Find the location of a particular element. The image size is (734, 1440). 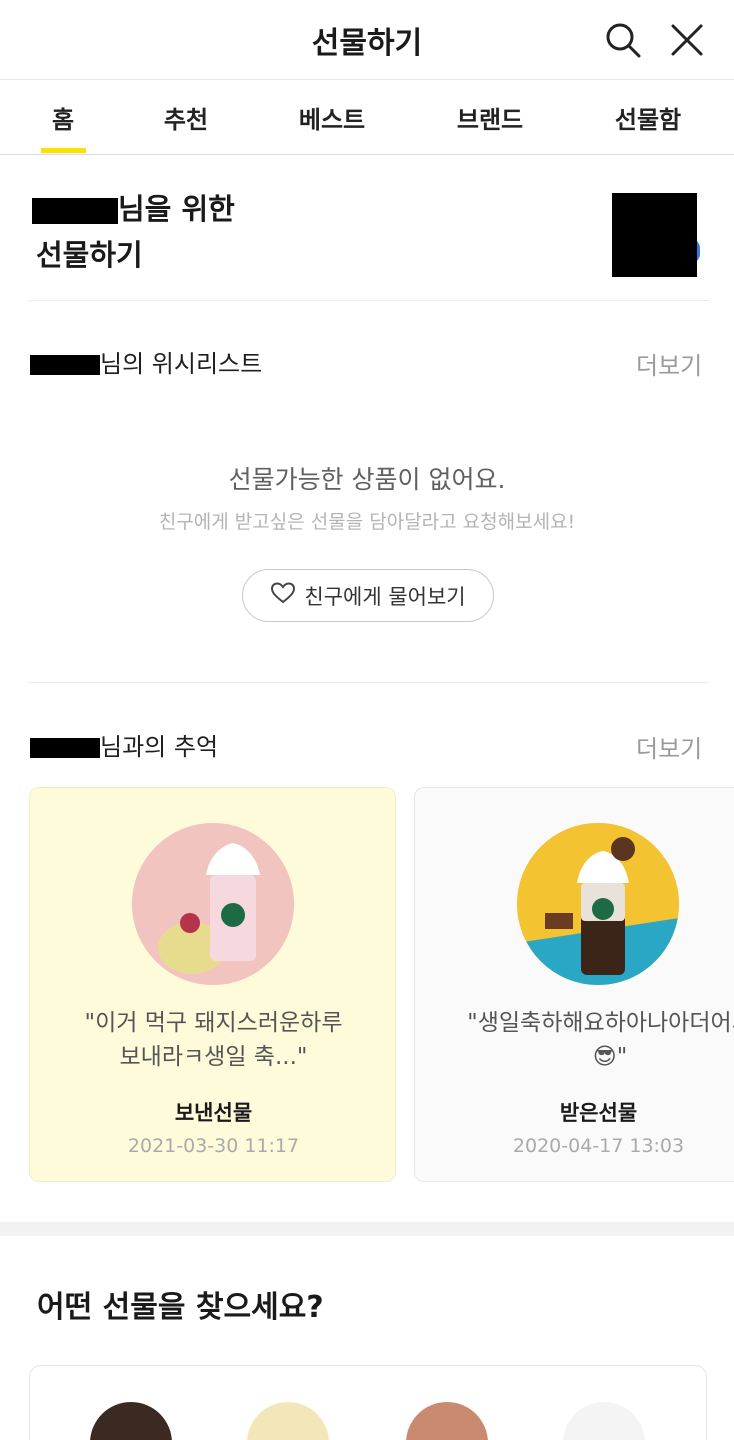

close-icon is located at coordinates (687, 40).